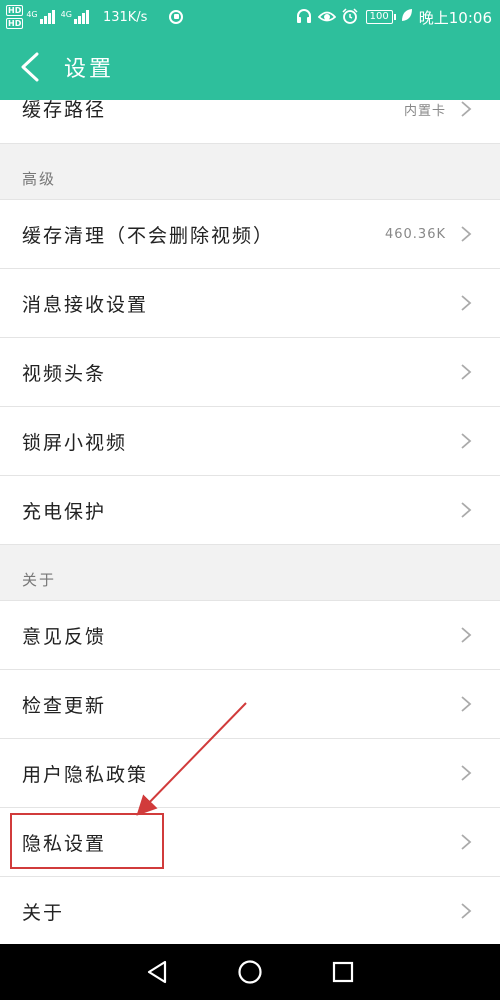 The image size is (500, 1000). I want to click on square-recents-icon, so click(343, 972).